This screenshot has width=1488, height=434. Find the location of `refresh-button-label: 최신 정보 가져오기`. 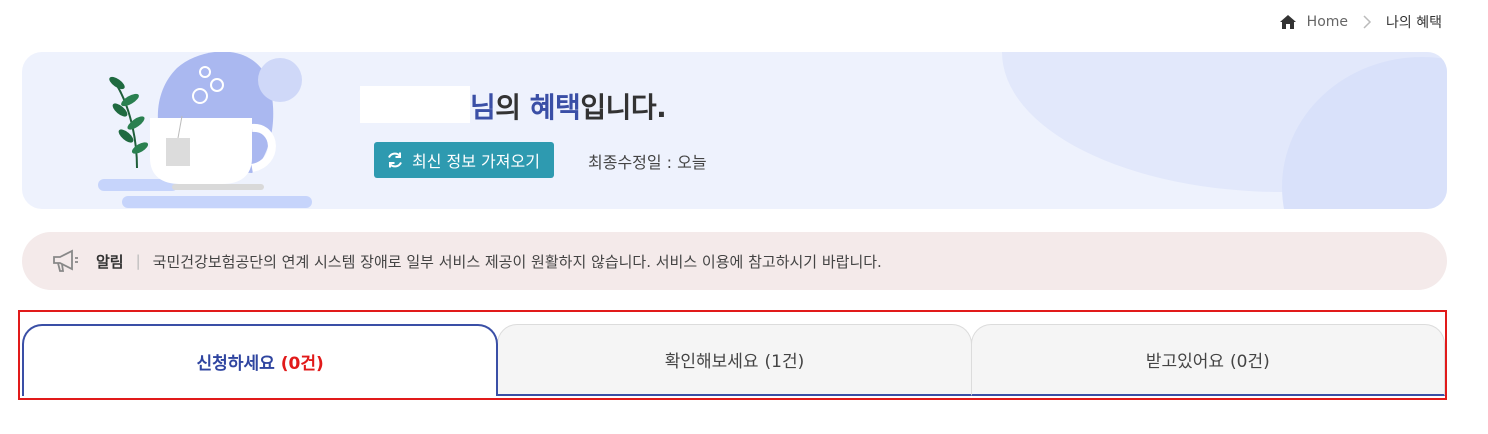

refresh-button-label: 최신 정보 가져오기 is located at coordinates (476, 161).